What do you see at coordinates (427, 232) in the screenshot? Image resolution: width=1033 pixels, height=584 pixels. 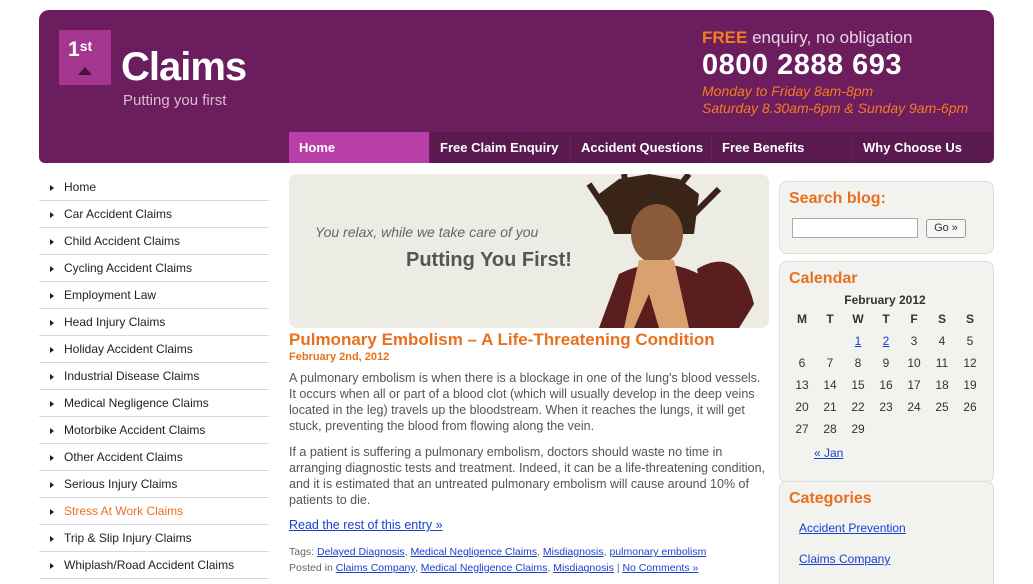 I see `banner-relax-text: You relax, while we take care of you` at bounding box center [427, 232].